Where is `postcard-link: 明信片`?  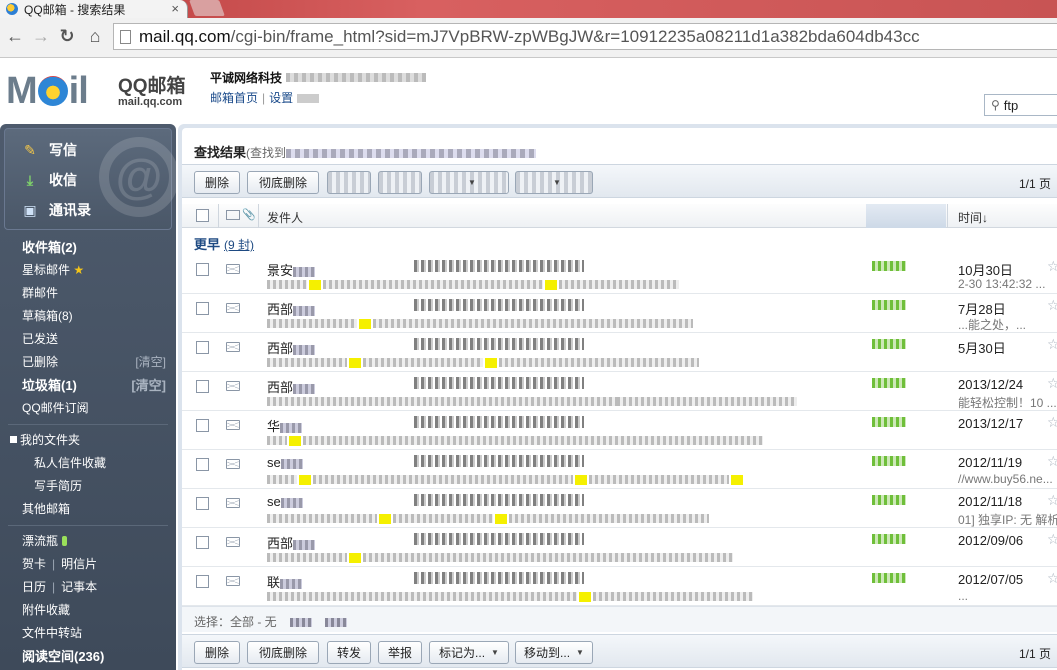 postcard-link: 明信片 is located at coordinates (79, 564).